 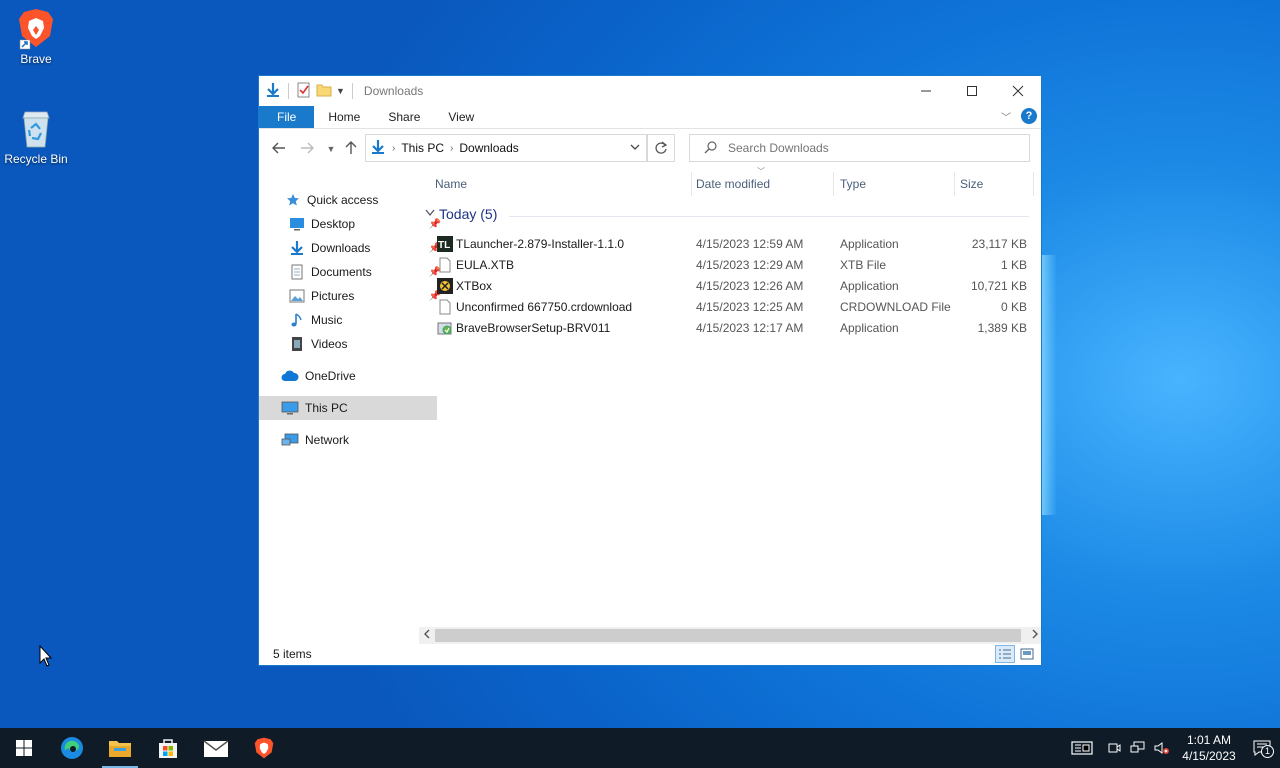 I want to click on minimize-icon, so click(x=926, y=91).